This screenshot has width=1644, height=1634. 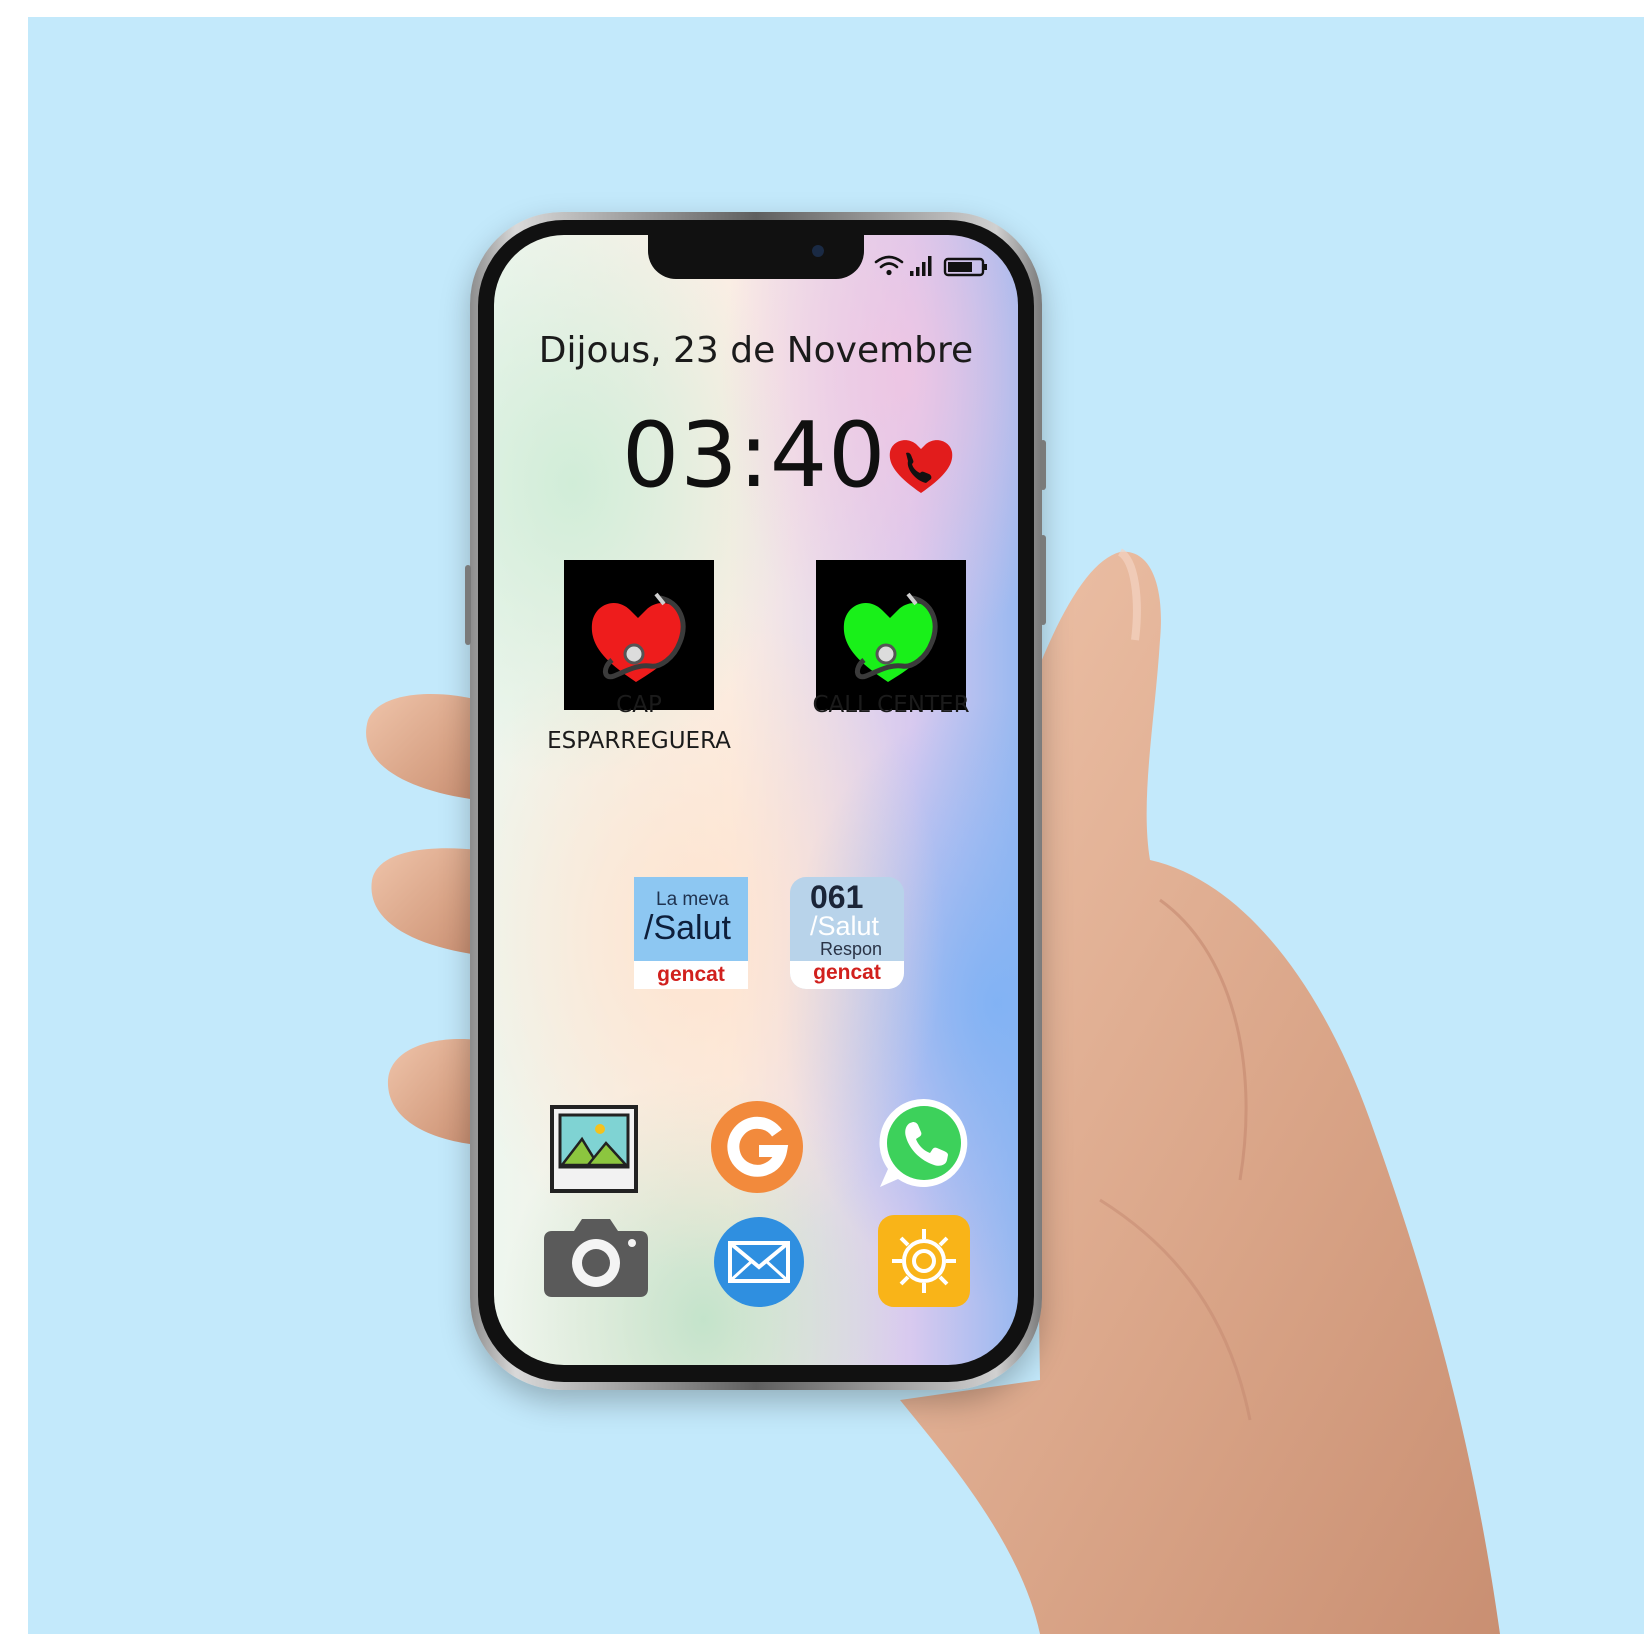 What do you see at coordinates (891, 705) in the screenshot?
I see `contact-label-call-center: CALL CENTER` at bounding box center [891, 705].